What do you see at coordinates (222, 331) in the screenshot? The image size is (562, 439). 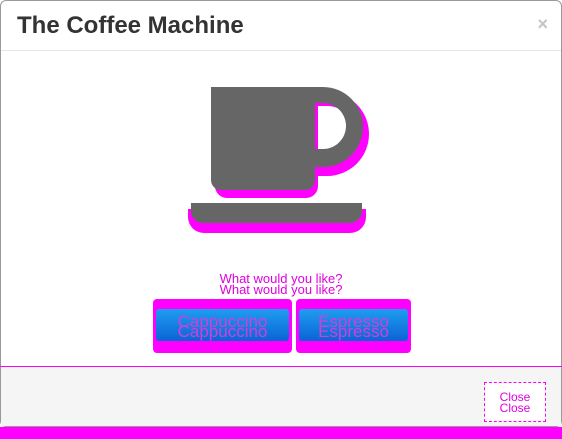 I see `cappuccino-label-echo: Cappuccino` at bounding box center [222, 331].